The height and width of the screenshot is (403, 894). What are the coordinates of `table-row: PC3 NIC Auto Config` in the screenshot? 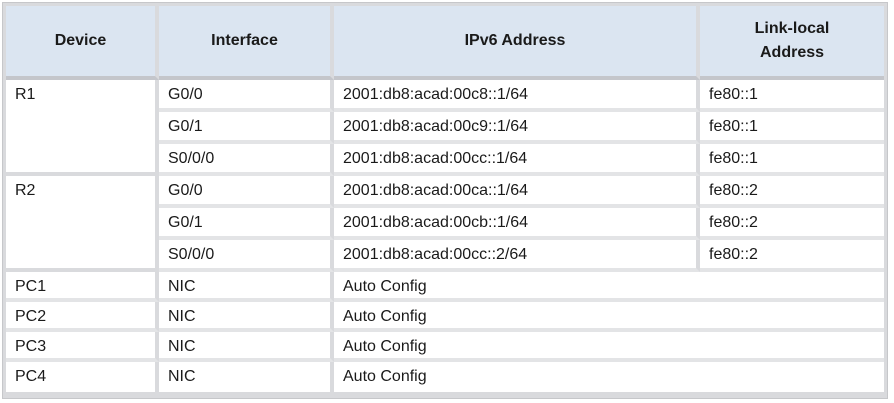 It's located at (445, 347).